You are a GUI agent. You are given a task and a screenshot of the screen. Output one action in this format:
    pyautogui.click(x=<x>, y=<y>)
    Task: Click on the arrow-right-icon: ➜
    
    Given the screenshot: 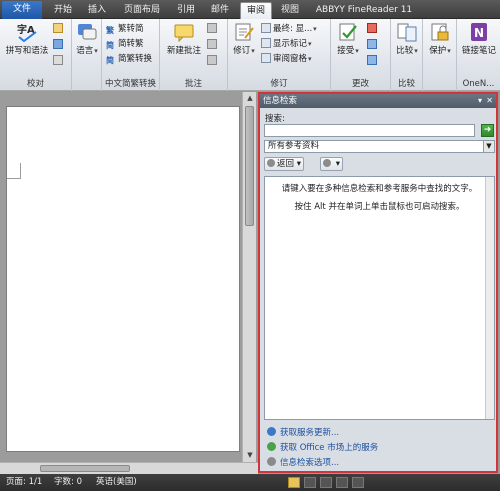 What is the action you would take?
    pyautogui.click(x=487, y=130)
    